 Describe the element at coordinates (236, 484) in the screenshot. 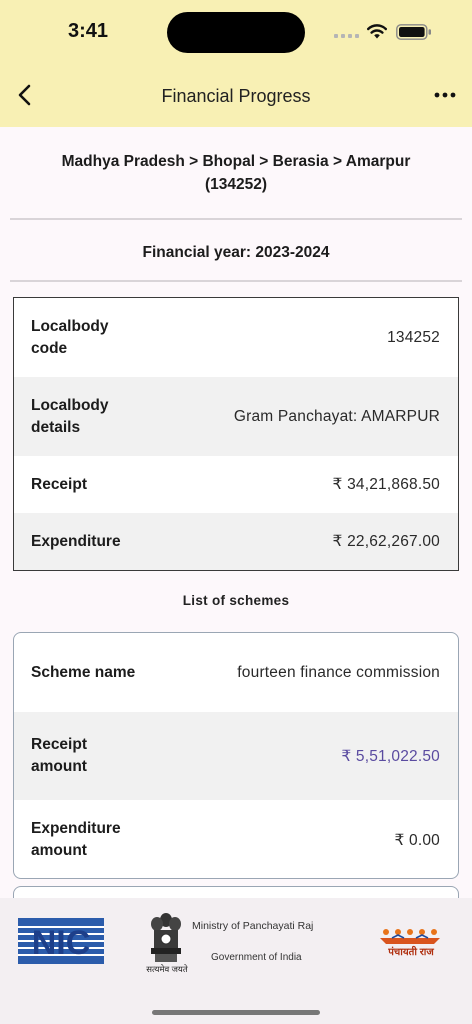

I see `summary-row-receipt: Receipt ₹ 34,21,868.50` at that location.